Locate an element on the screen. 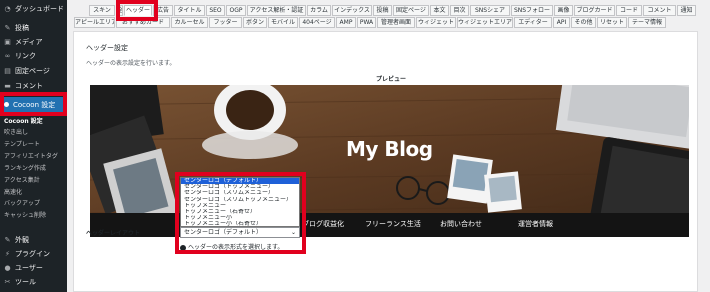 The image size is (710, 292). tab-pwa: PWA is located at coordinates (366, 22).